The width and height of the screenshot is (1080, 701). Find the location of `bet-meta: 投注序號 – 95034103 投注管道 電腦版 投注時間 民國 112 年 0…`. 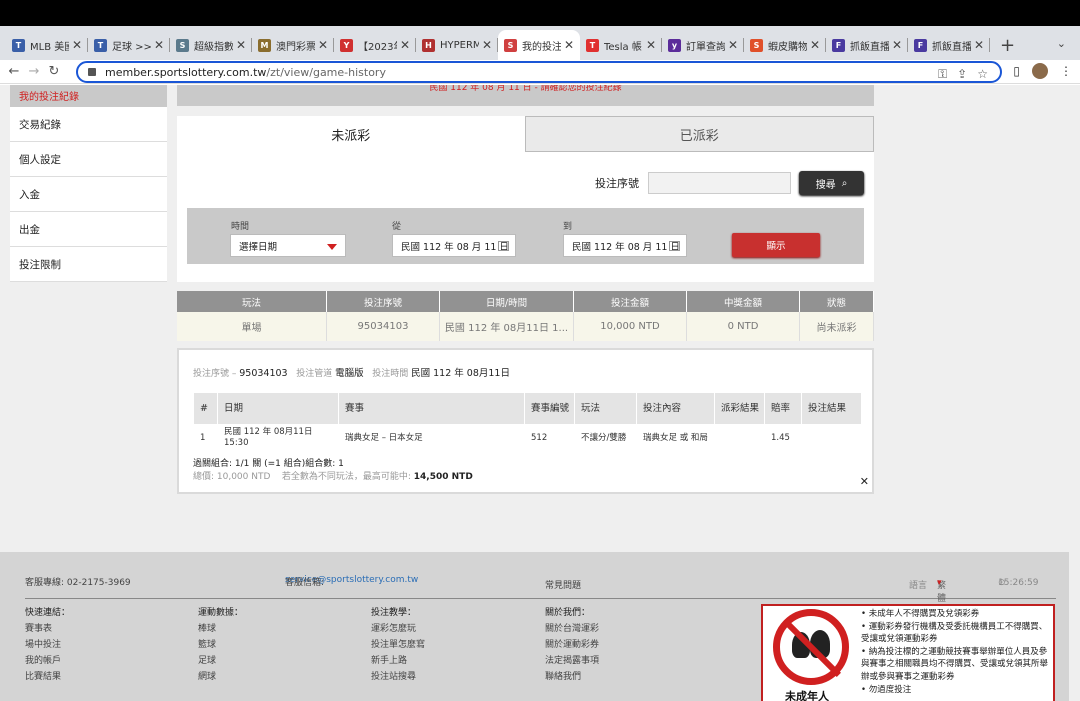

bet-meta: 投注序號 – 95034103 投注管道 電腦版 投注時間 民國 112 年 0… is located at coordinates (351, 373).